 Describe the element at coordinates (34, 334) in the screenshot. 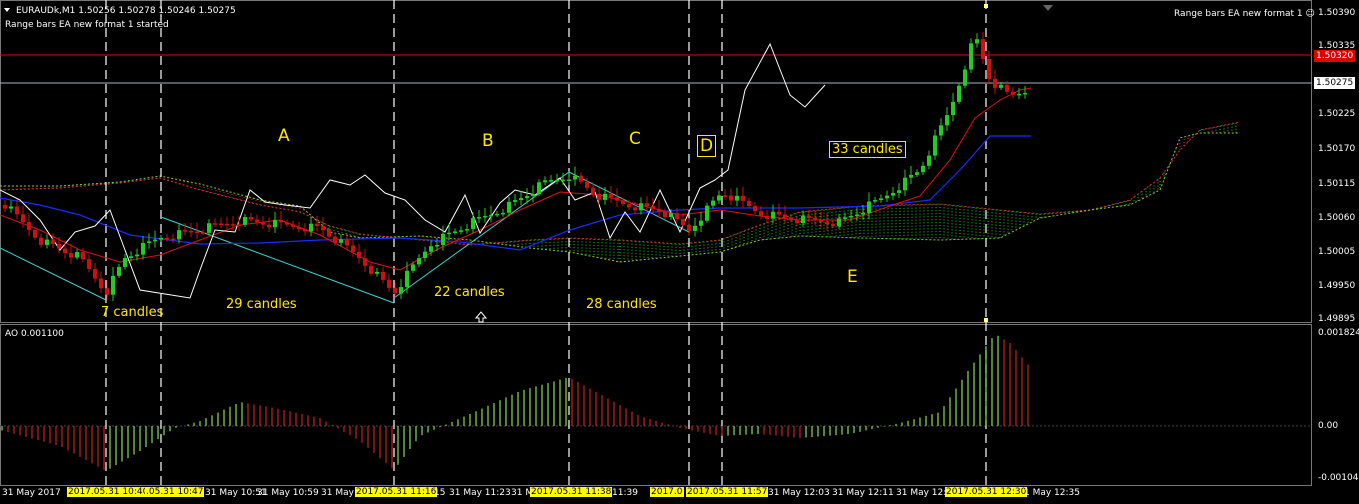

I see `ao-title: AO 0.001100` at that location.